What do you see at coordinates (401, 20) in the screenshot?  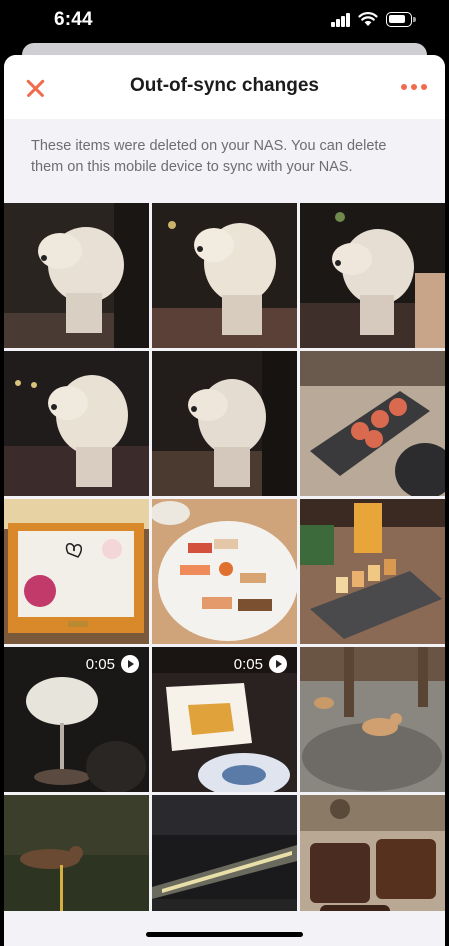 I see `battery-icon` at bounding box center [401, 20].